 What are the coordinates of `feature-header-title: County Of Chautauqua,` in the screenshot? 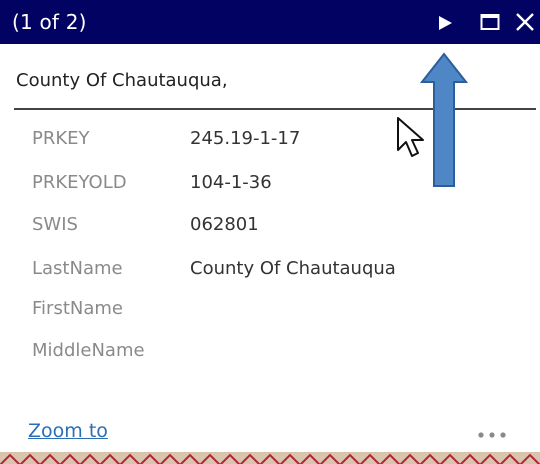 It's located at (122, 80).